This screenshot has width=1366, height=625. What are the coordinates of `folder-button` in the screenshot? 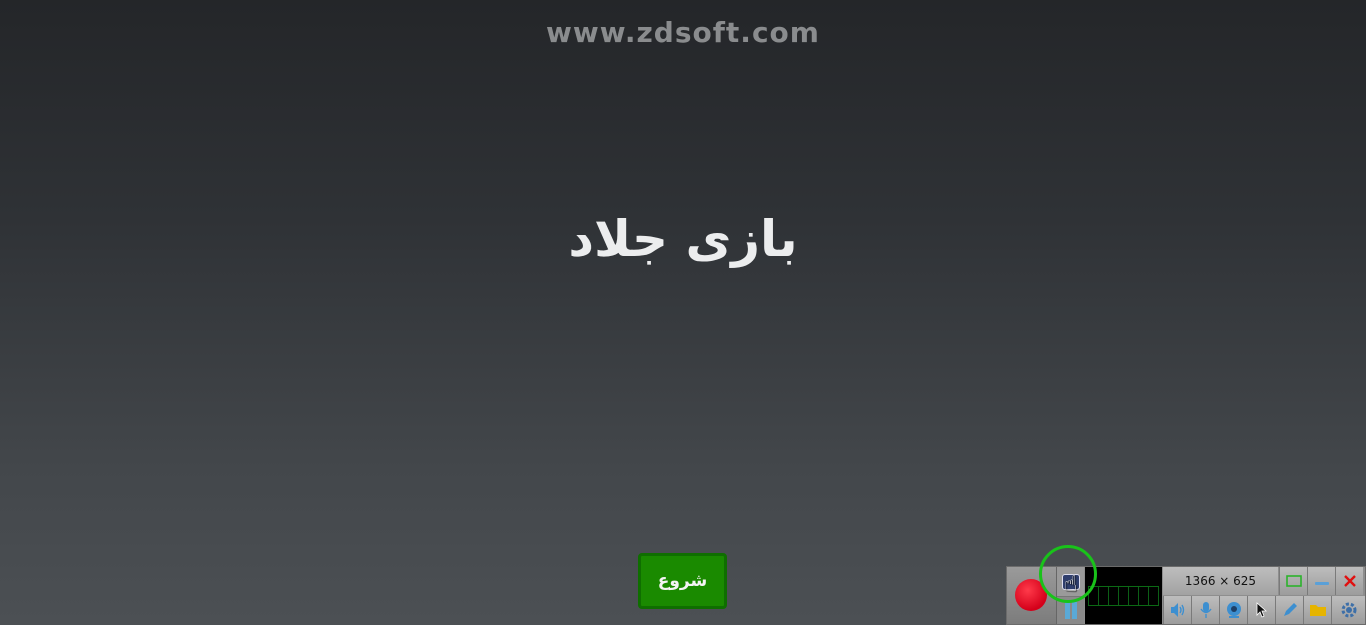 It's located at (1317, 610).